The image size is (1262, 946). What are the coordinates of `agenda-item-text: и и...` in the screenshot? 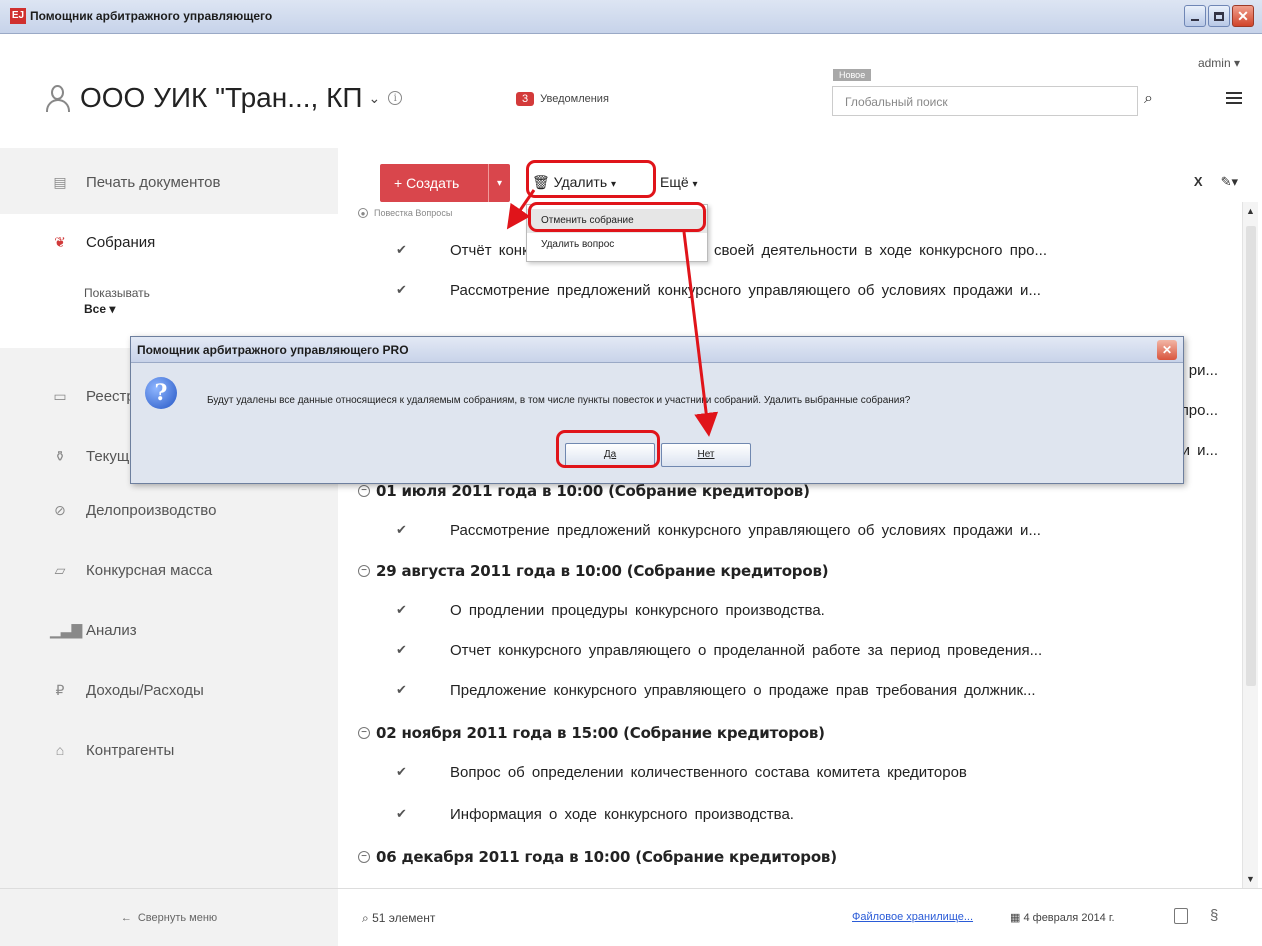 It's located at (1199, 450).